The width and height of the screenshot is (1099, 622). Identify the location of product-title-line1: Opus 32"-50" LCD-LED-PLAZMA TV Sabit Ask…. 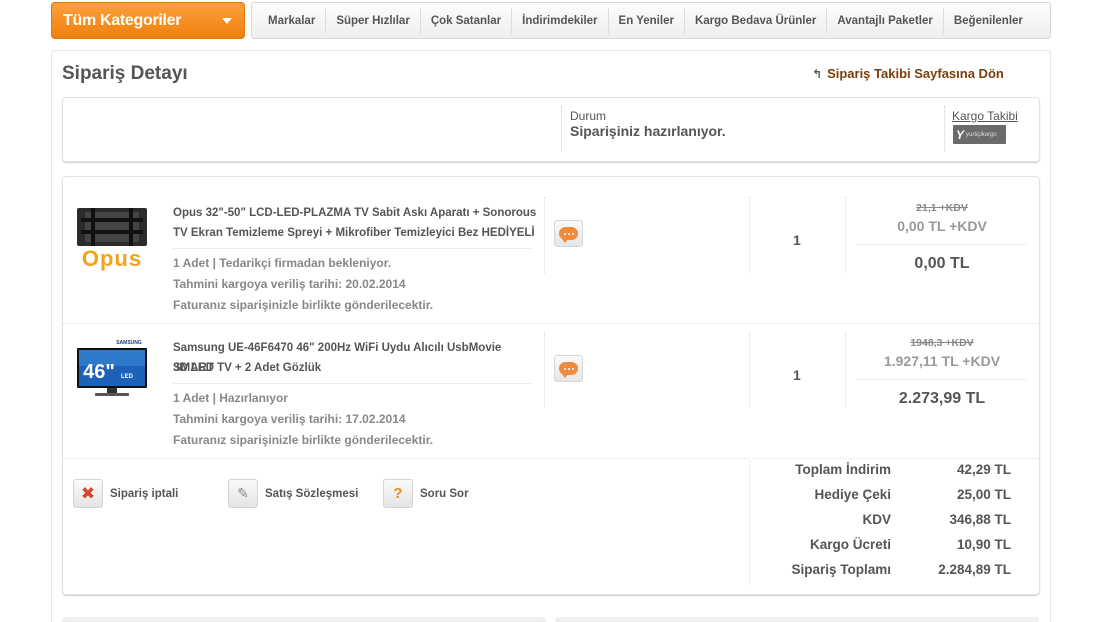
(355, 213).